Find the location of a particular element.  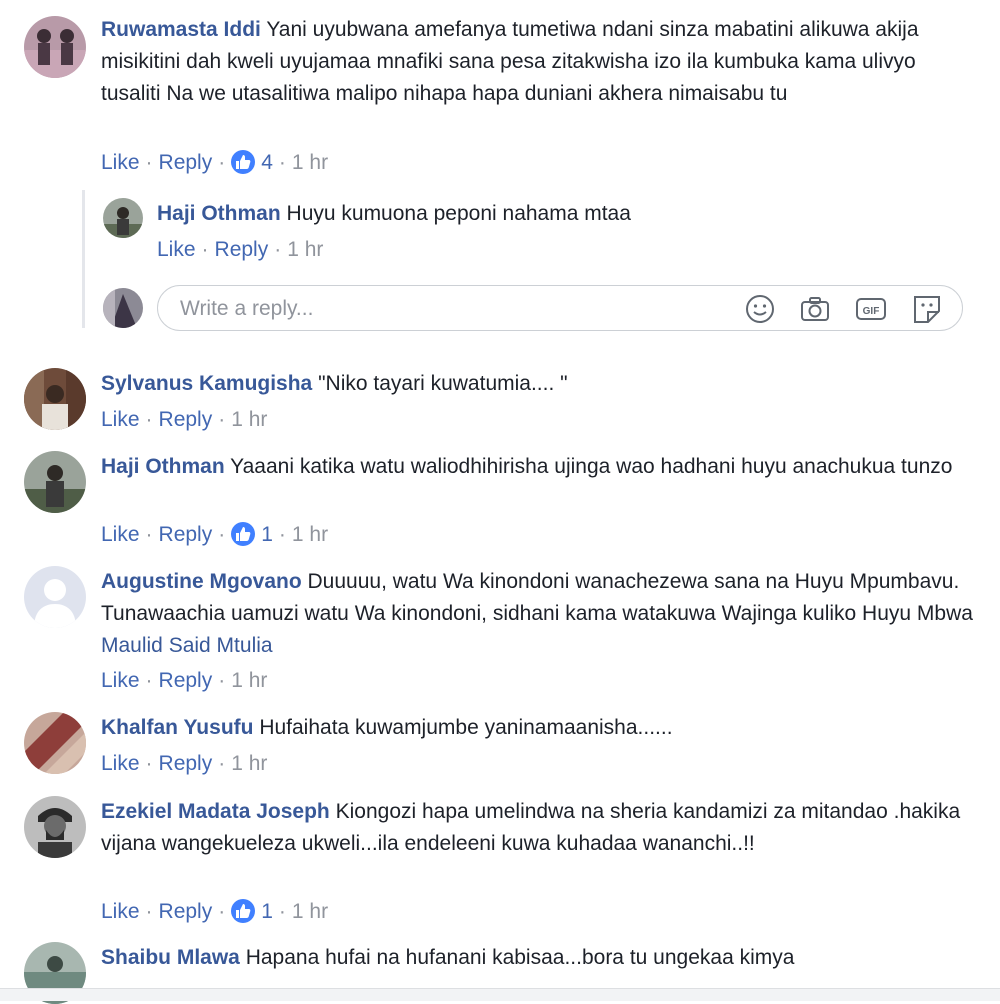

camera-icon is located at coordinates (815, 309).